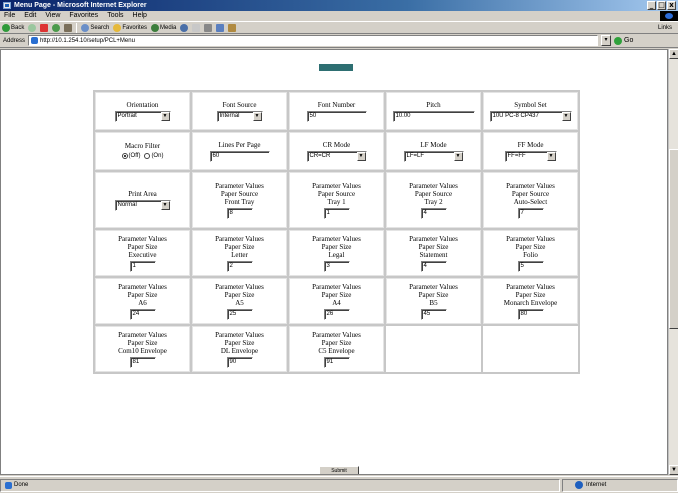 This screenshot has height=493, width=678. I want to click on edit-button, so click(220, 27).